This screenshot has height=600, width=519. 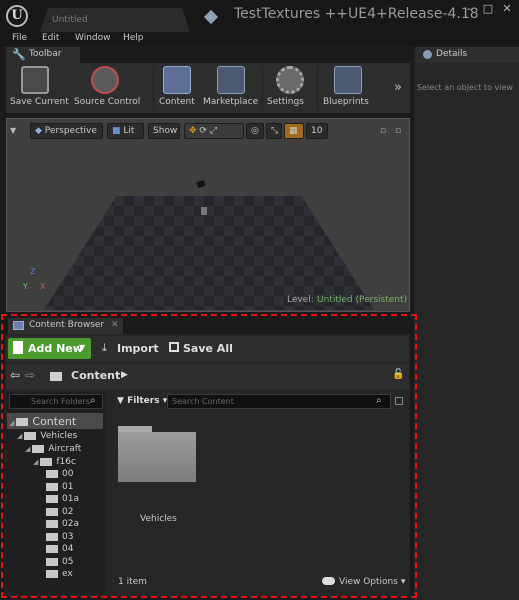 I want to click on scale-tool-icon: ⤢, so click(x=213, y=131).